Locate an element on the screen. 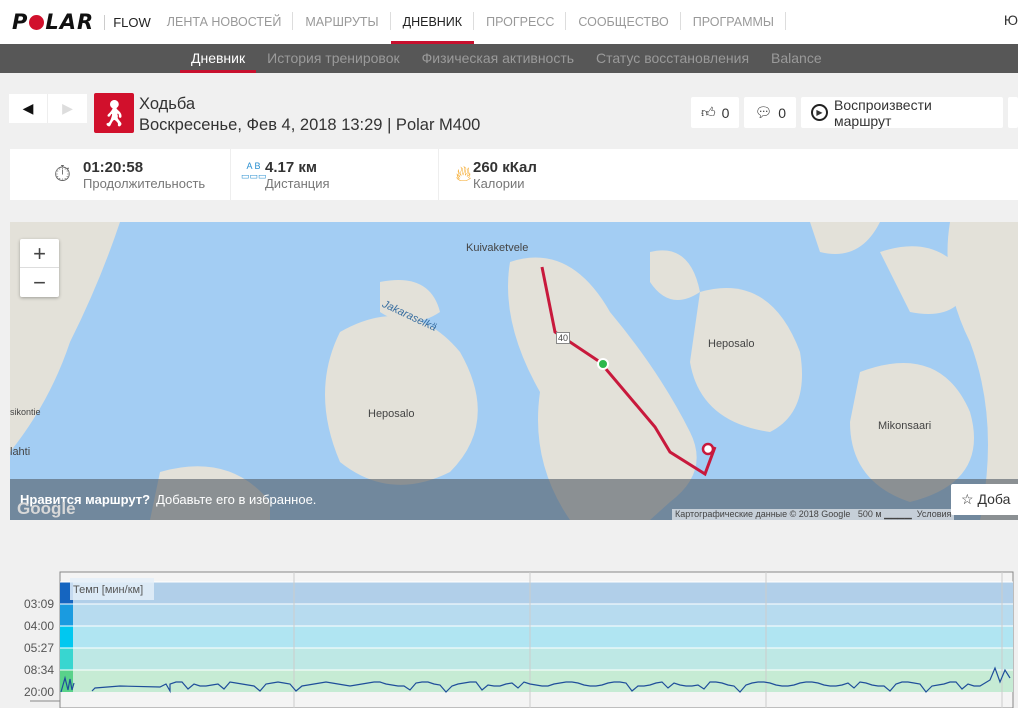 The height and width of the screenshot is (708, 1018). fav-text: Добавьте его в избранное. is located at coordinates (236, 499).